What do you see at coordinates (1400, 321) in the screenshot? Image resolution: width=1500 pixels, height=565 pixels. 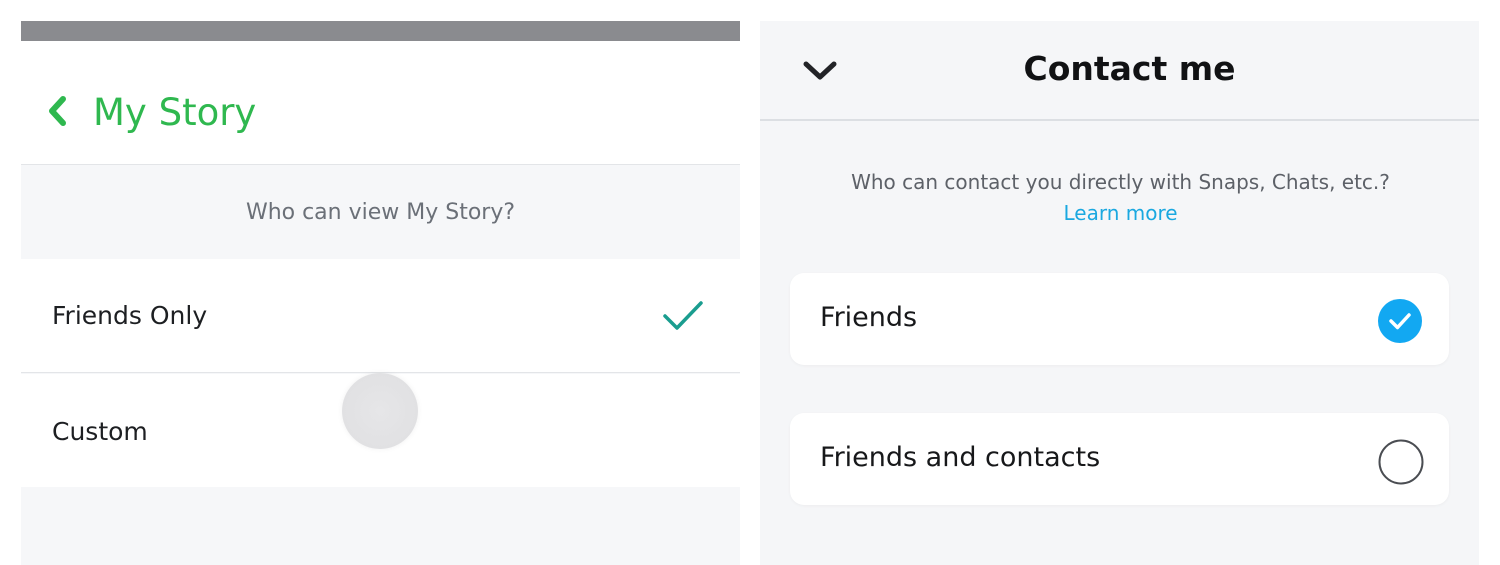 I see `radio-checked-icon` at bounding box center [1400, 321].